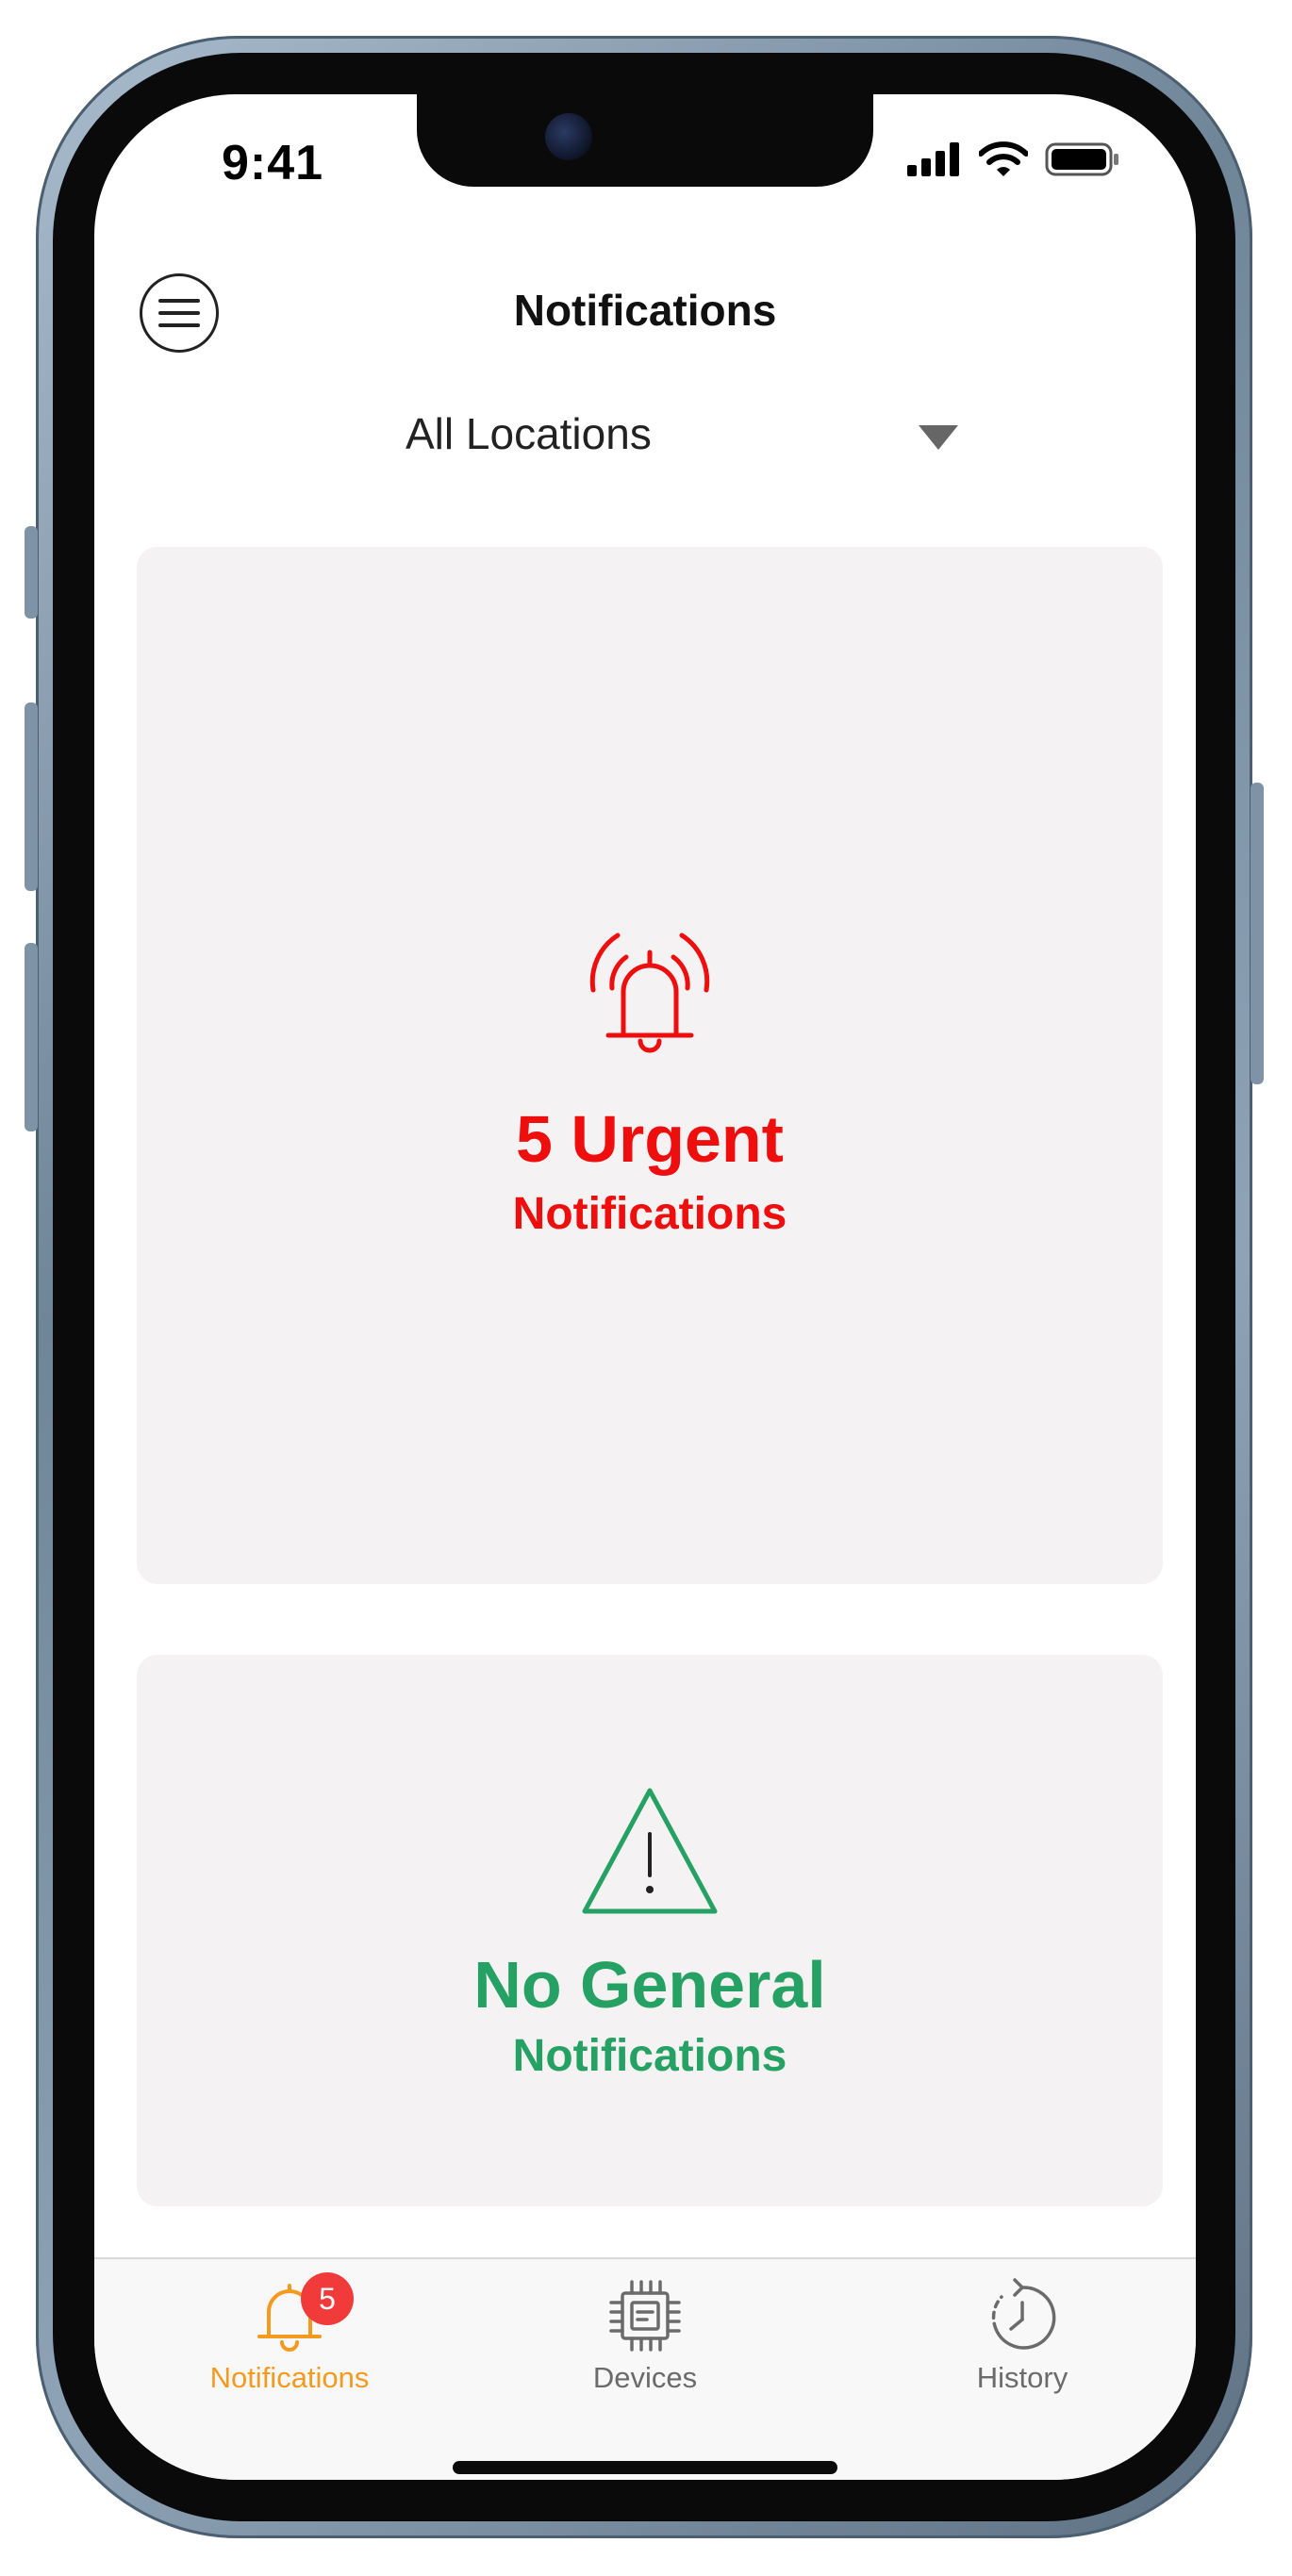 The width and height of the screenshot is (1292, 2576). I want to click on tab-devices-label: Devices, so click(645, 2377).